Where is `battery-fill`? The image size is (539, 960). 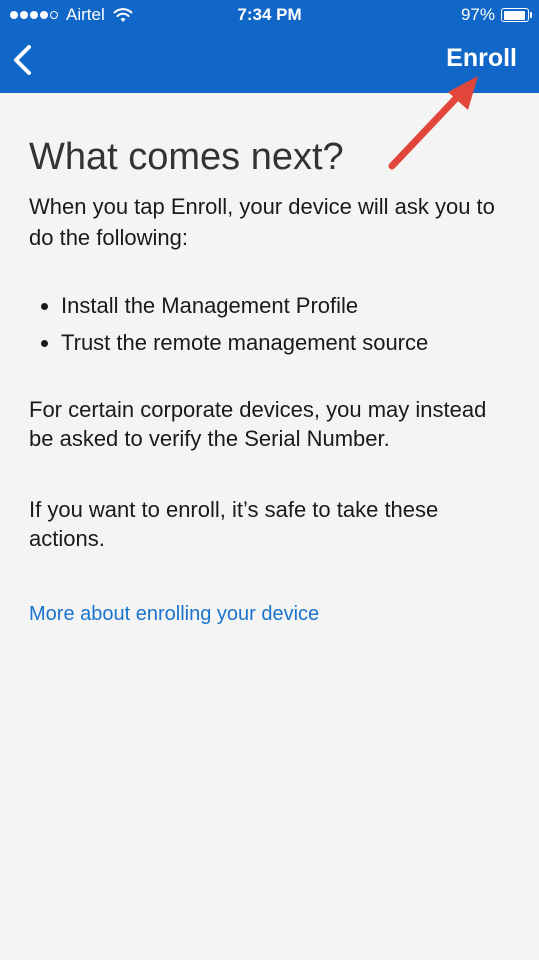
battery-fill is located at coordinates (514, 15).